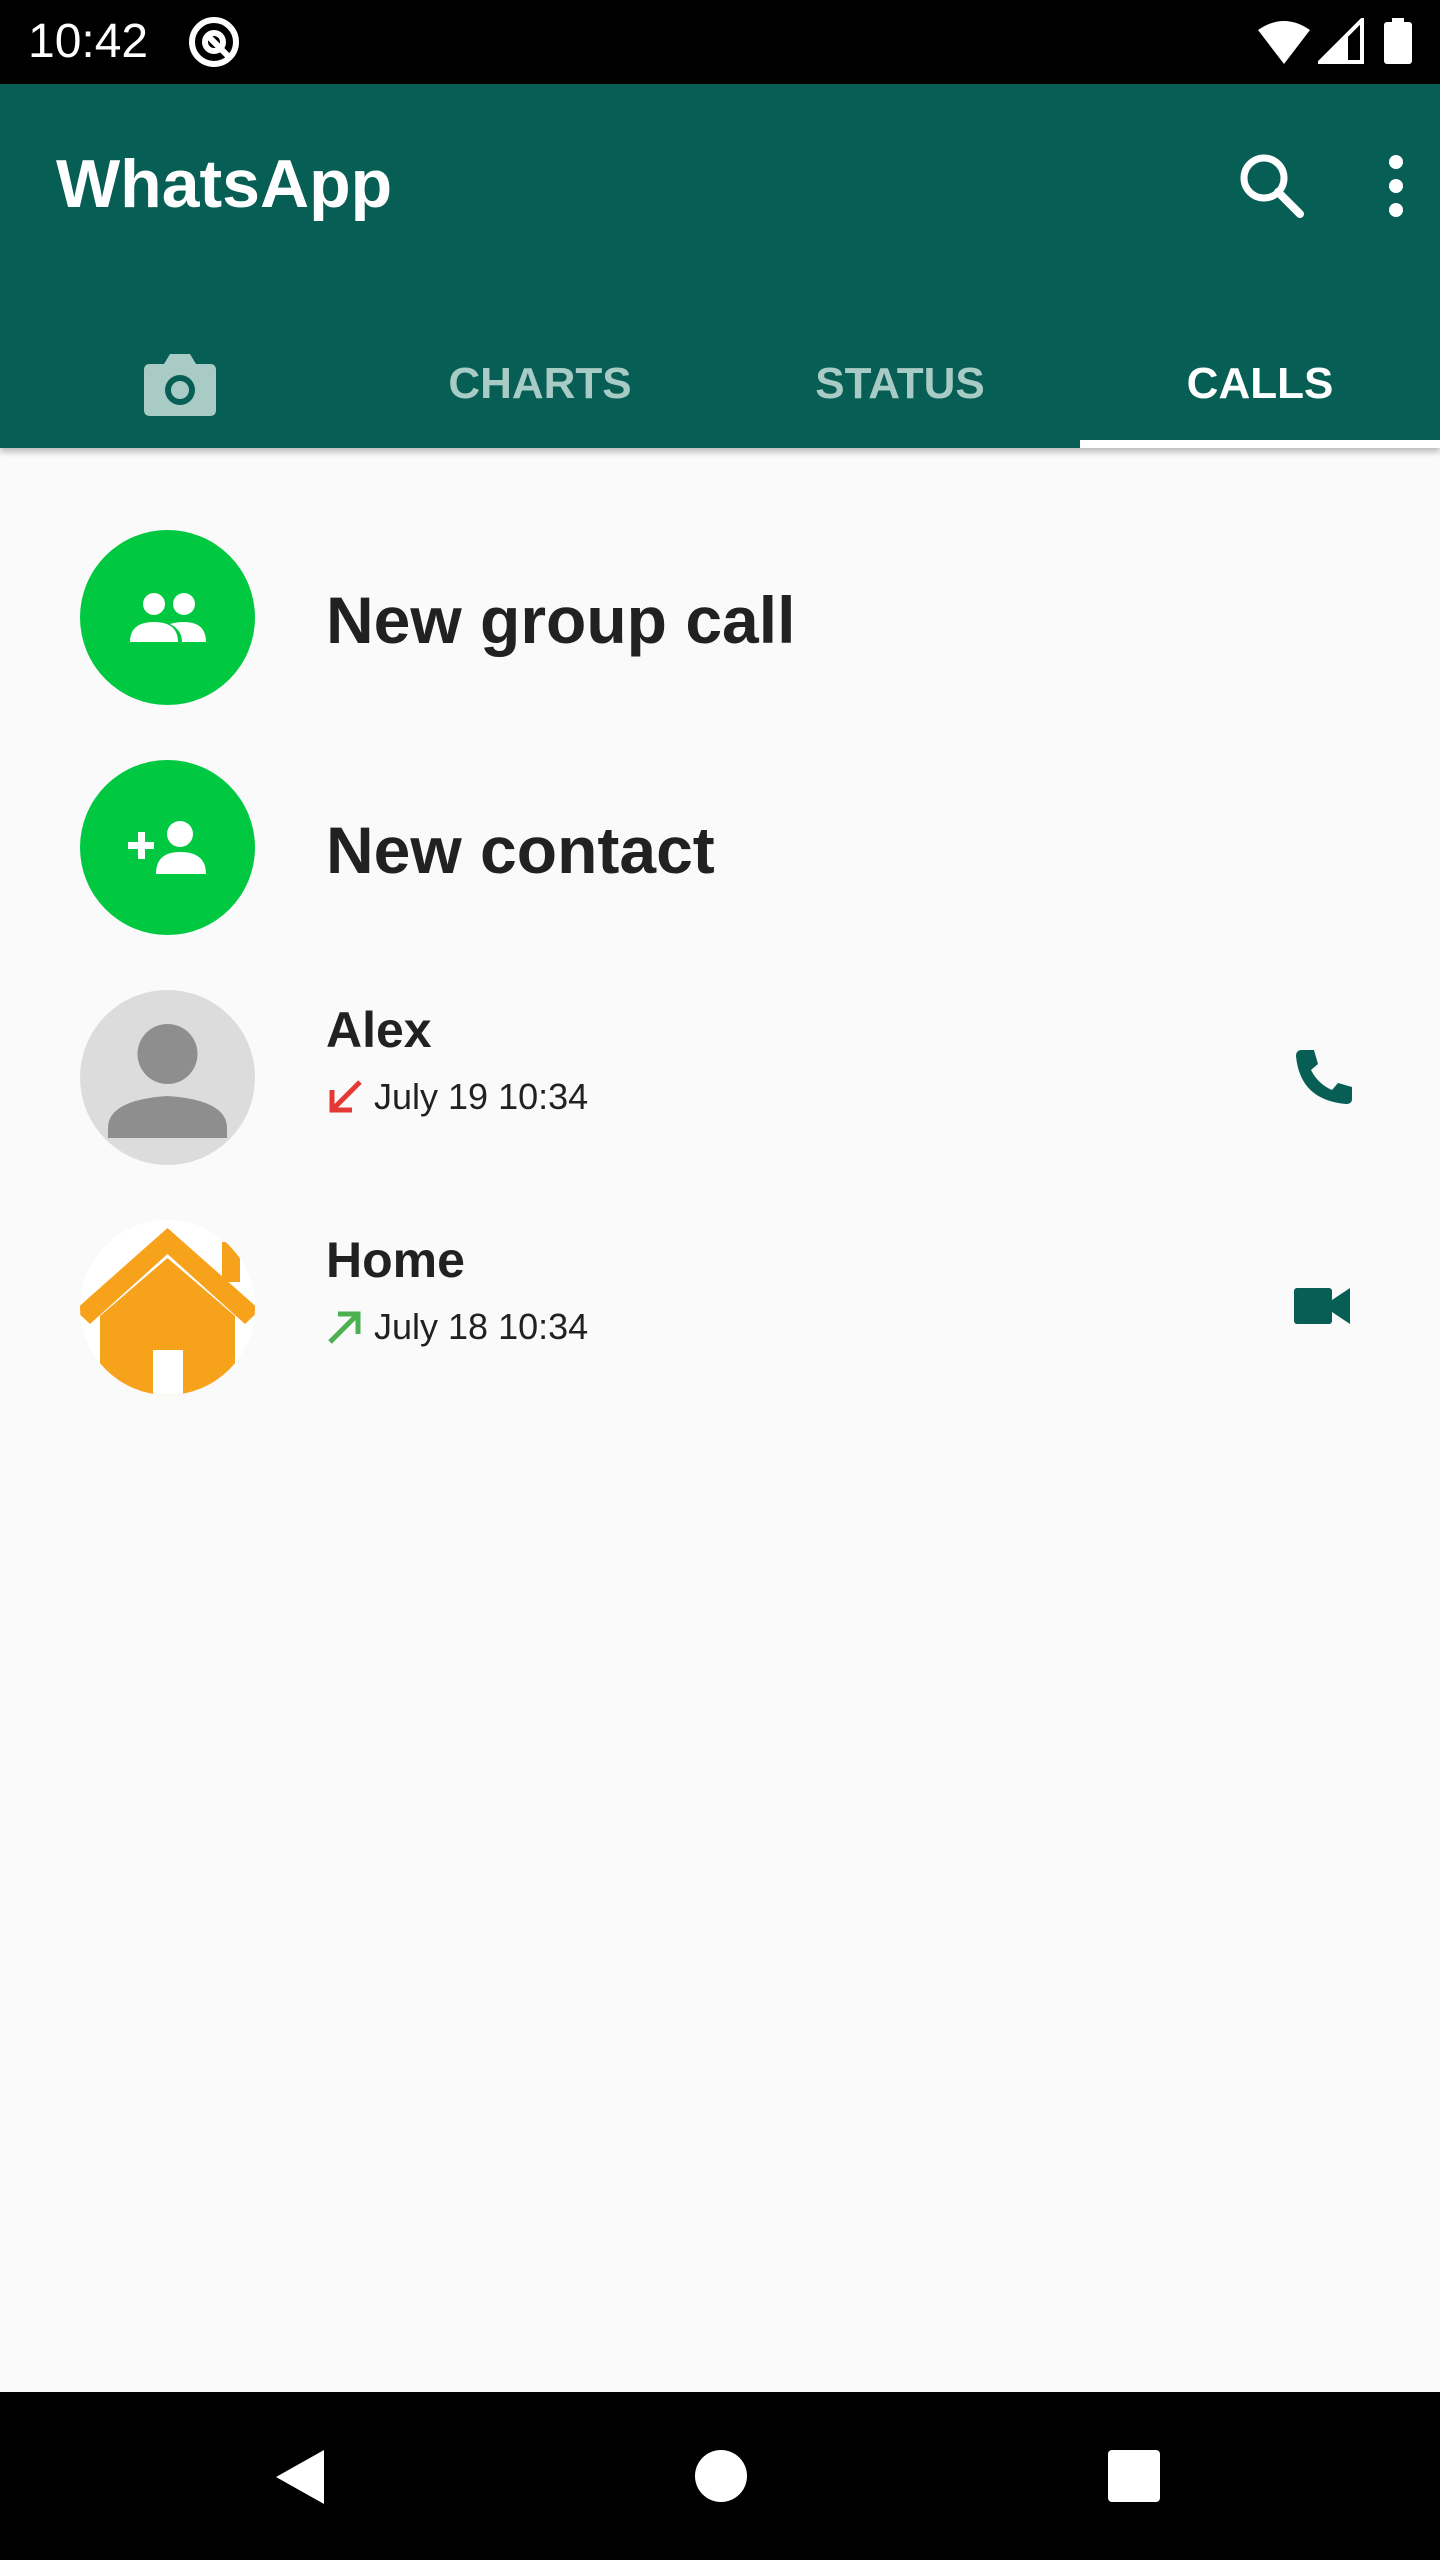 The image size is (1440, 2560). I want to click on house-icon, so click(167, 1311).